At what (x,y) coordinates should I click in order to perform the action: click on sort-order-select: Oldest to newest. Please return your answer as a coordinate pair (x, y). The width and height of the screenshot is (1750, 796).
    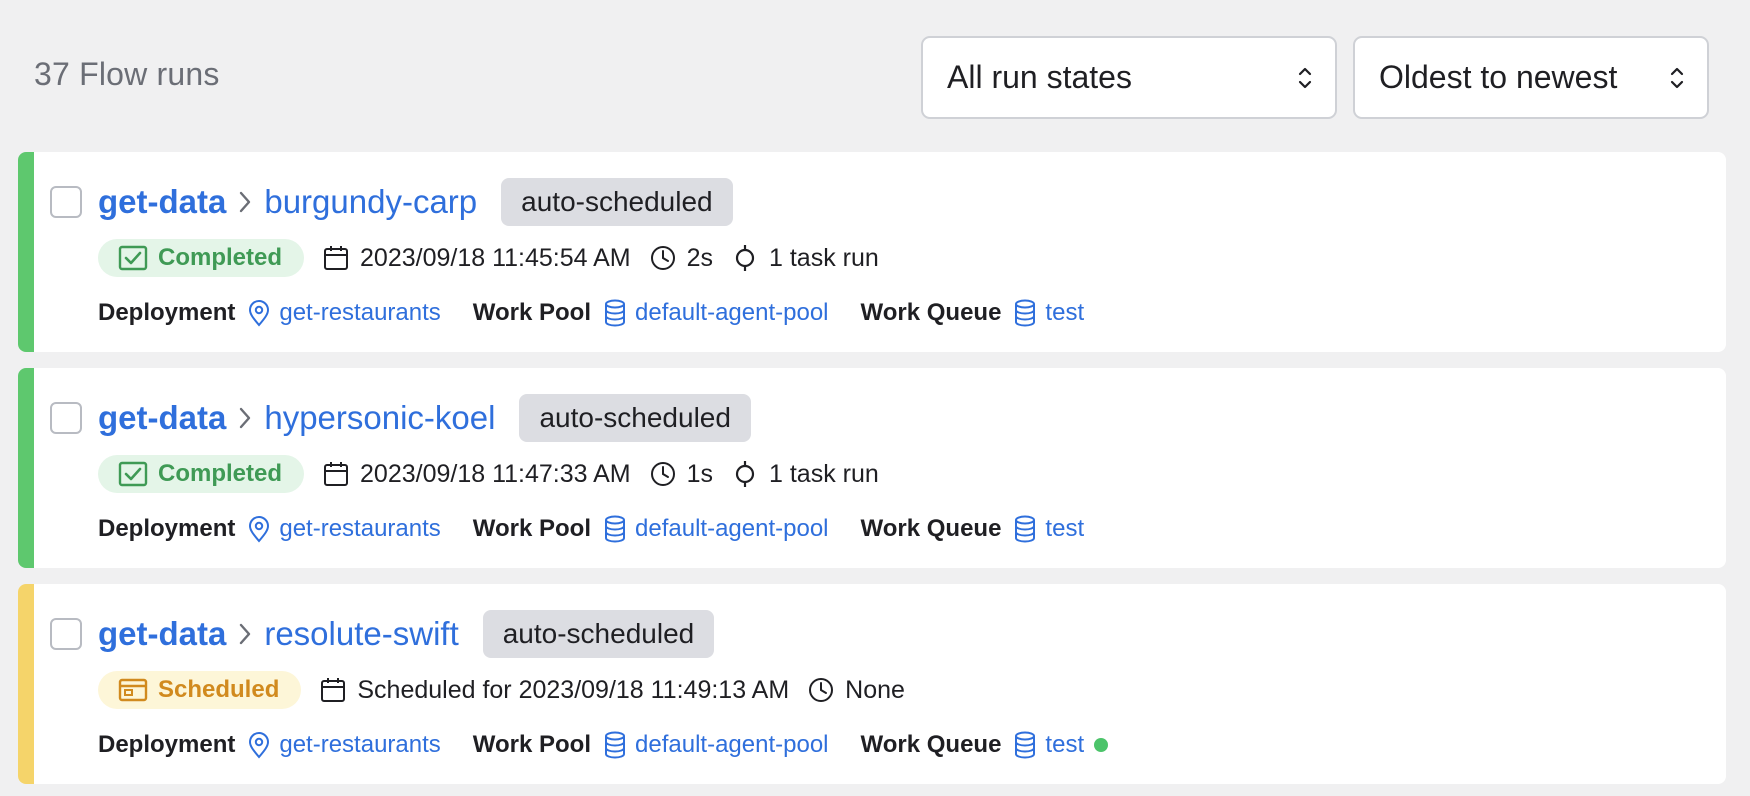
    Looking at the image, I should click on (1531, 77).